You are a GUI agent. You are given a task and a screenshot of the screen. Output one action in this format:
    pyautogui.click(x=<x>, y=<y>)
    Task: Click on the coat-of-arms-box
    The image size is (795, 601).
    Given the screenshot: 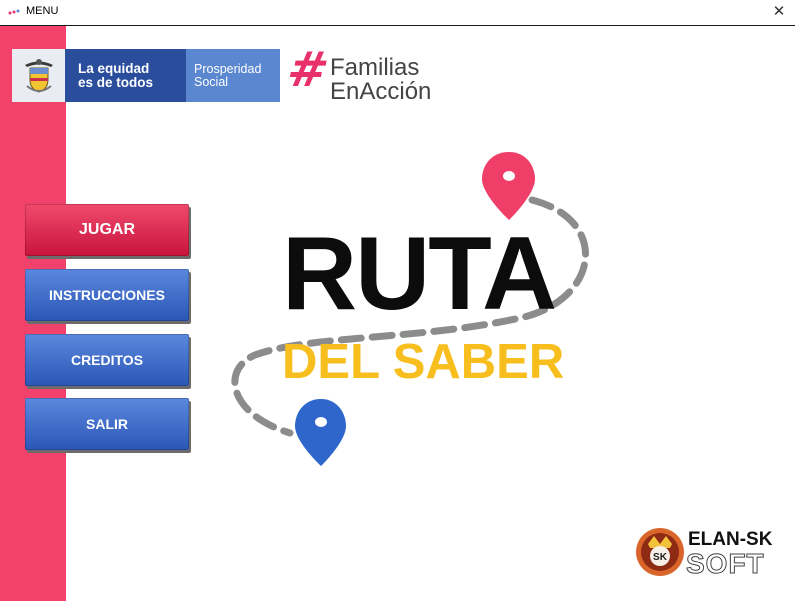 What is the action you would take?
    pyautogui.click(x=38, y=75)
    